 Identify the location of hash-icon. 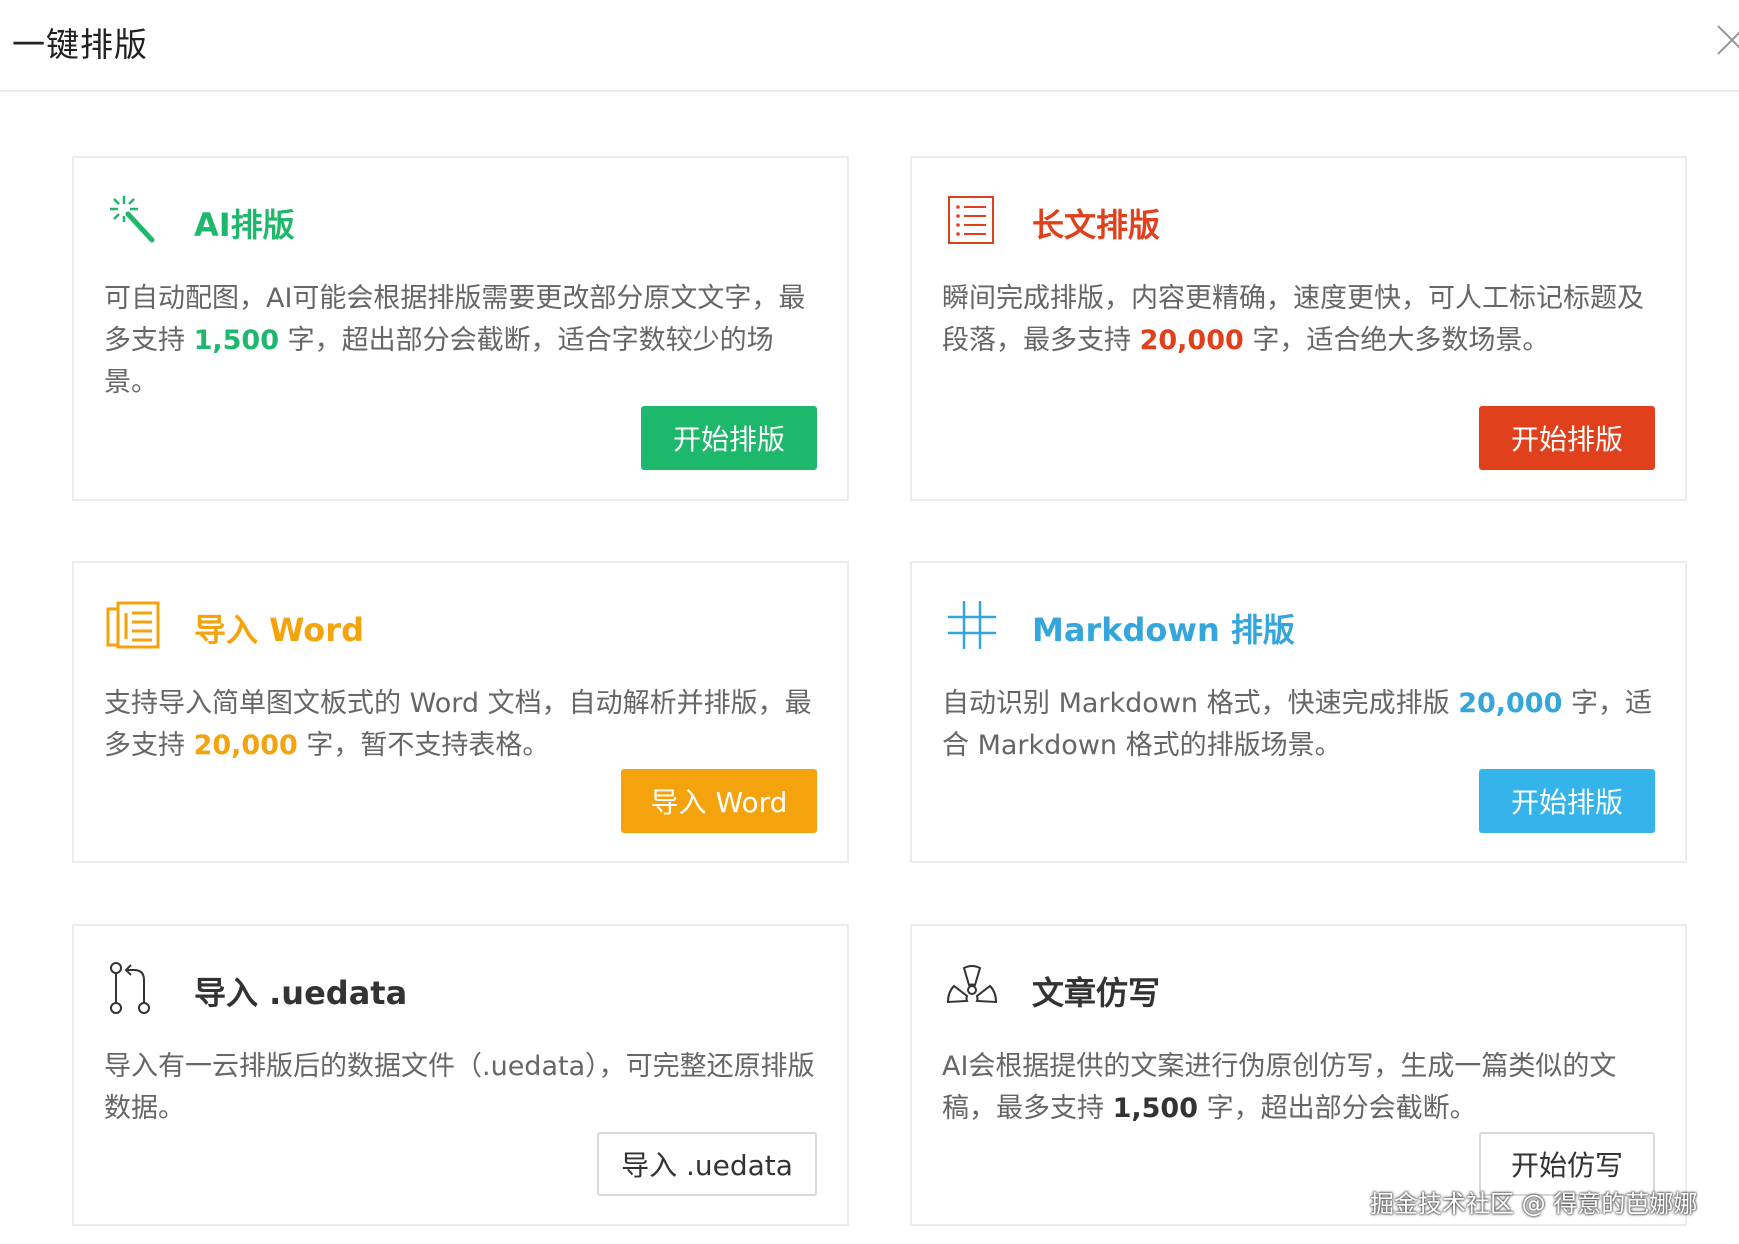
(972, 625).